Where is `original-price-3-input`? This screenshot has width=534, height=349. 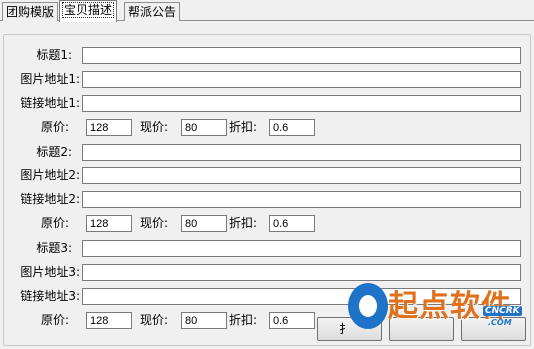 original-price-3-input is located at coordinates (109, 320).